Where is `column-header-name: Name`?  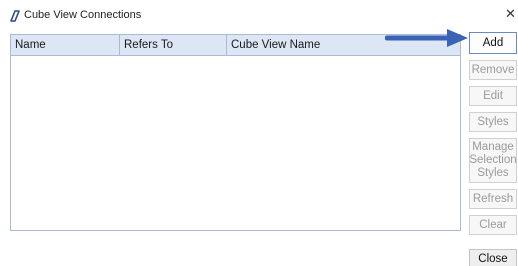 column-header-name: Name is located at coordinates (65, 45).